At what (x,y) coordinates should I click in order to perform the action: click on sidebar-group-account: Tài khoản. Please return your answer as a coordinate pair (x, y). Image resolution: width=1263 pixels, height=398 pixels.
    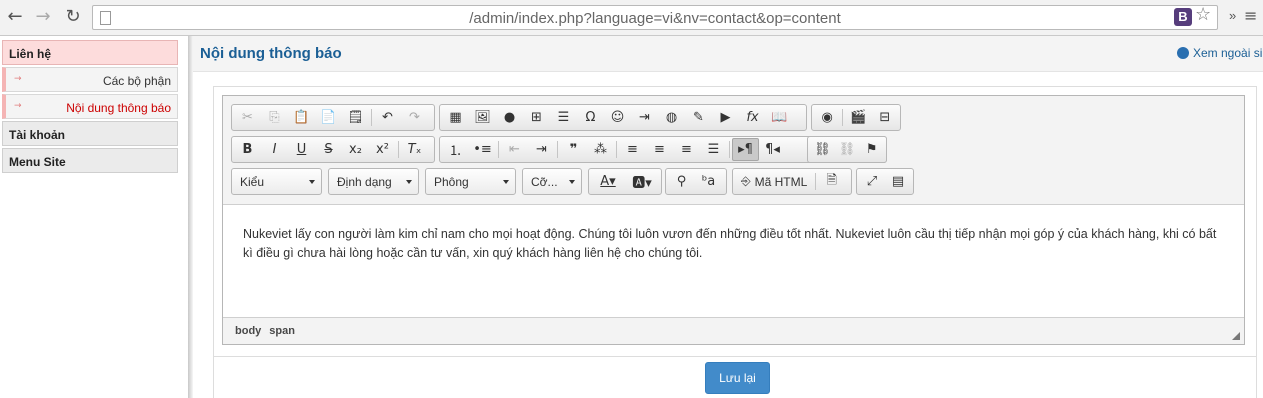
    Looking at the image, I should click on (90, 133).